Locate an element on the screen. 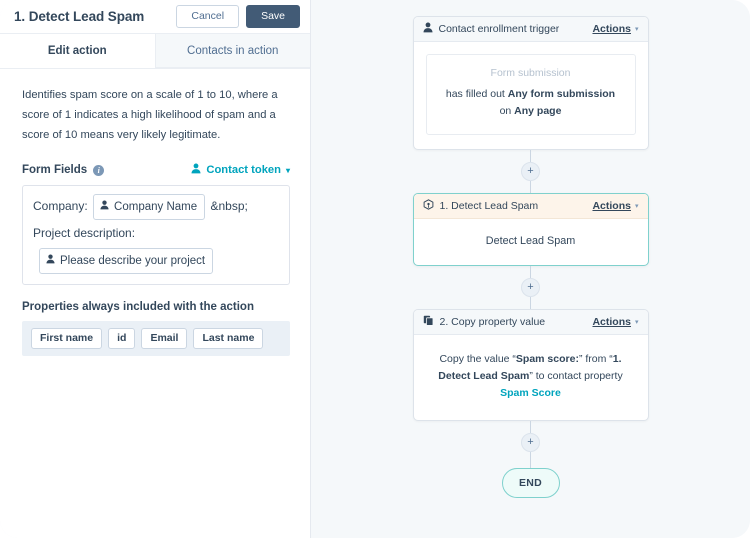  contact-token-label: Contact token is located at coordinates (243, 170).